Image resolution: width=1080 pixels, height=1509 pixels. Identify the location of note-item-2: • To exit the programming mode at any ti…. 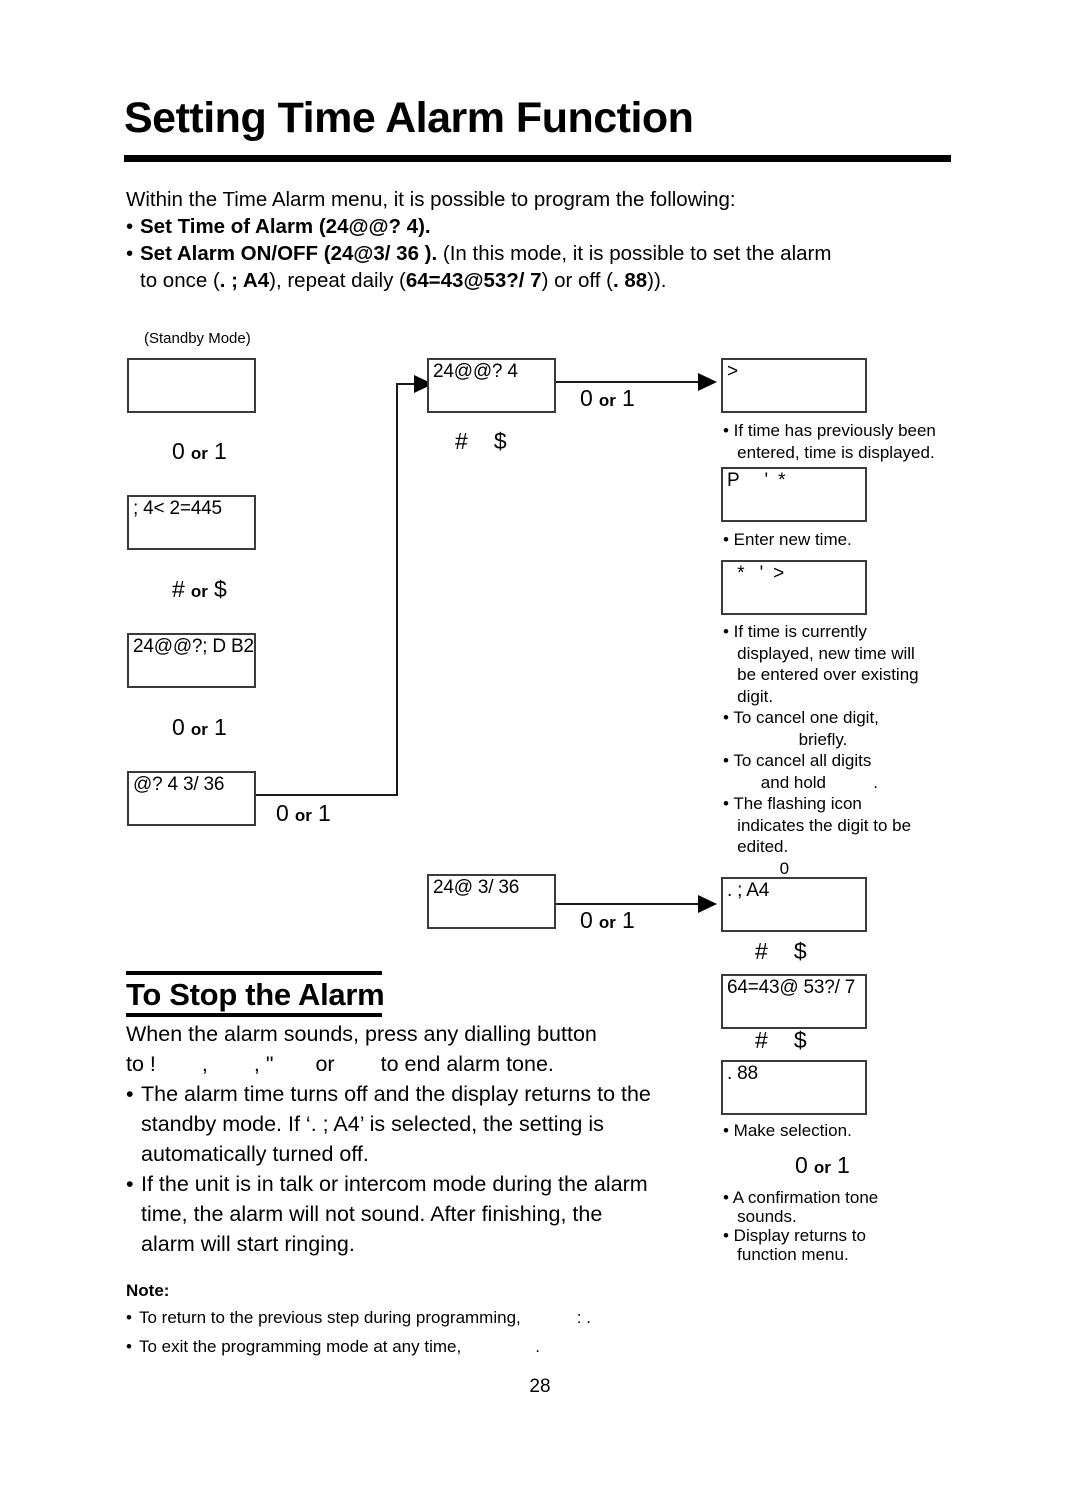
(436, 1346).